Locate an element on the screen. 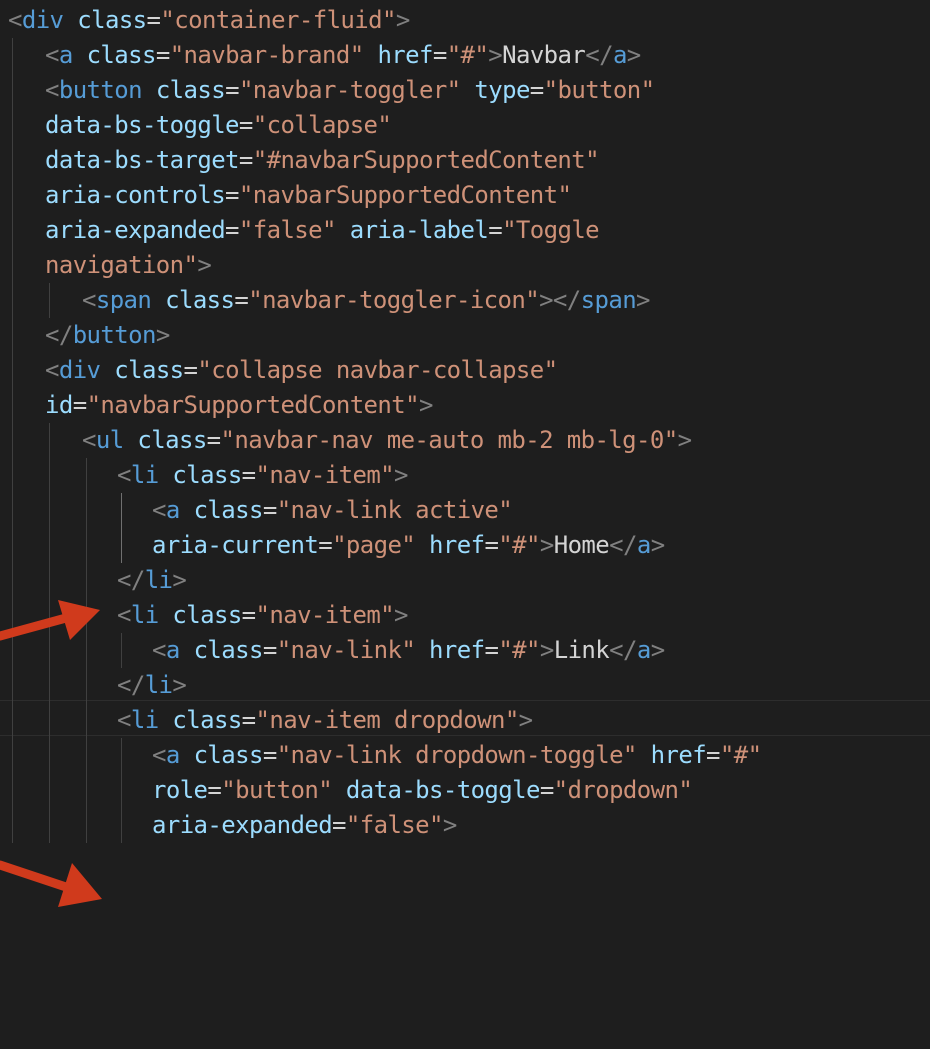 This screenshot has width=930, height=1049. attribute-name: aria-current is located at coordinates (235, 545).